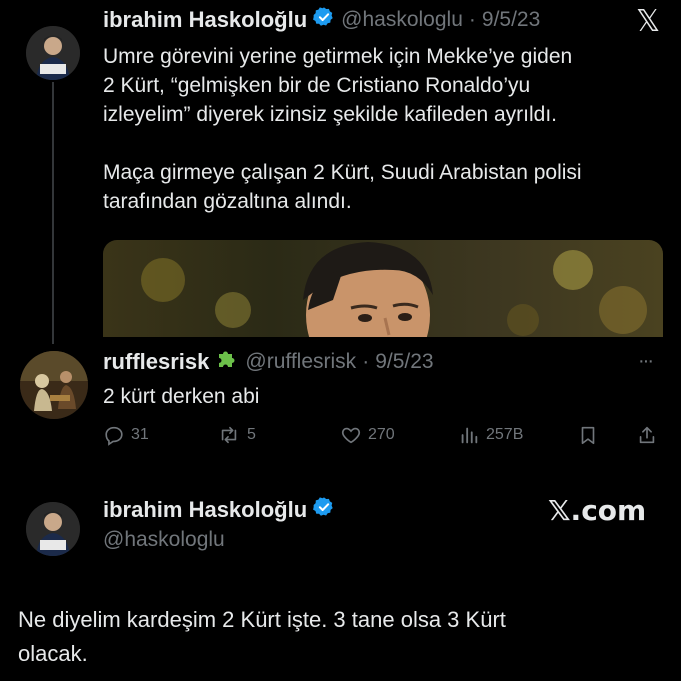 This screenshot has height=681, width=681. I want to click on heart-icon, so click(351, 435).